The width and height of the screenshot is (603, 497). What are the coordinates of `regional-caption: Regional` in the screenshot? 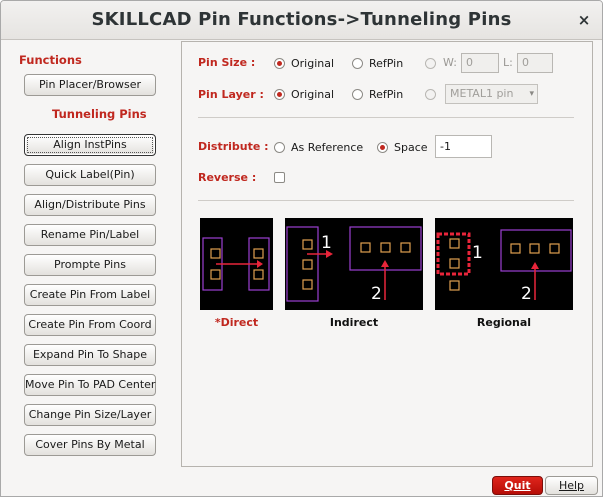 It's located at (504, 322).